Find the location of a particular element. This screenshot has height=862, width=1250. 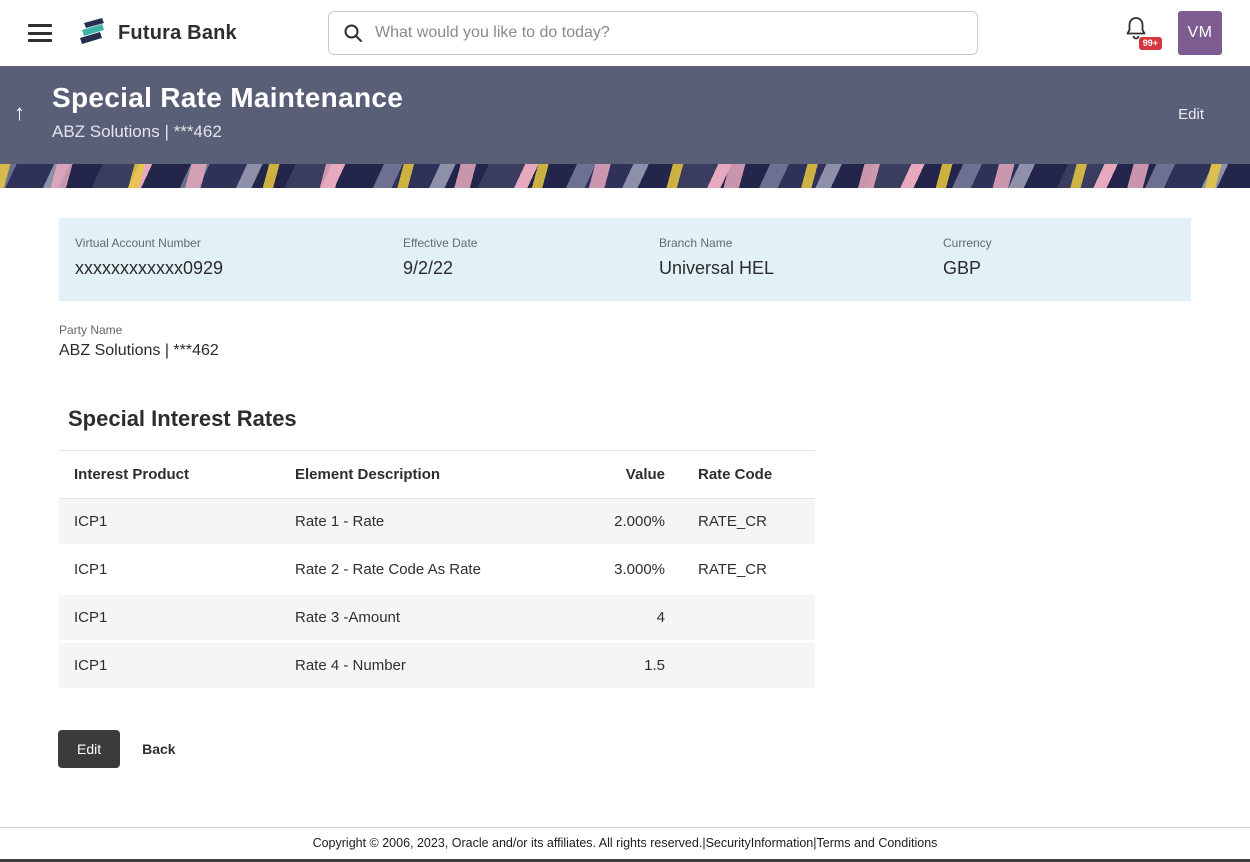

search-input is located at coordinates (669, 33).